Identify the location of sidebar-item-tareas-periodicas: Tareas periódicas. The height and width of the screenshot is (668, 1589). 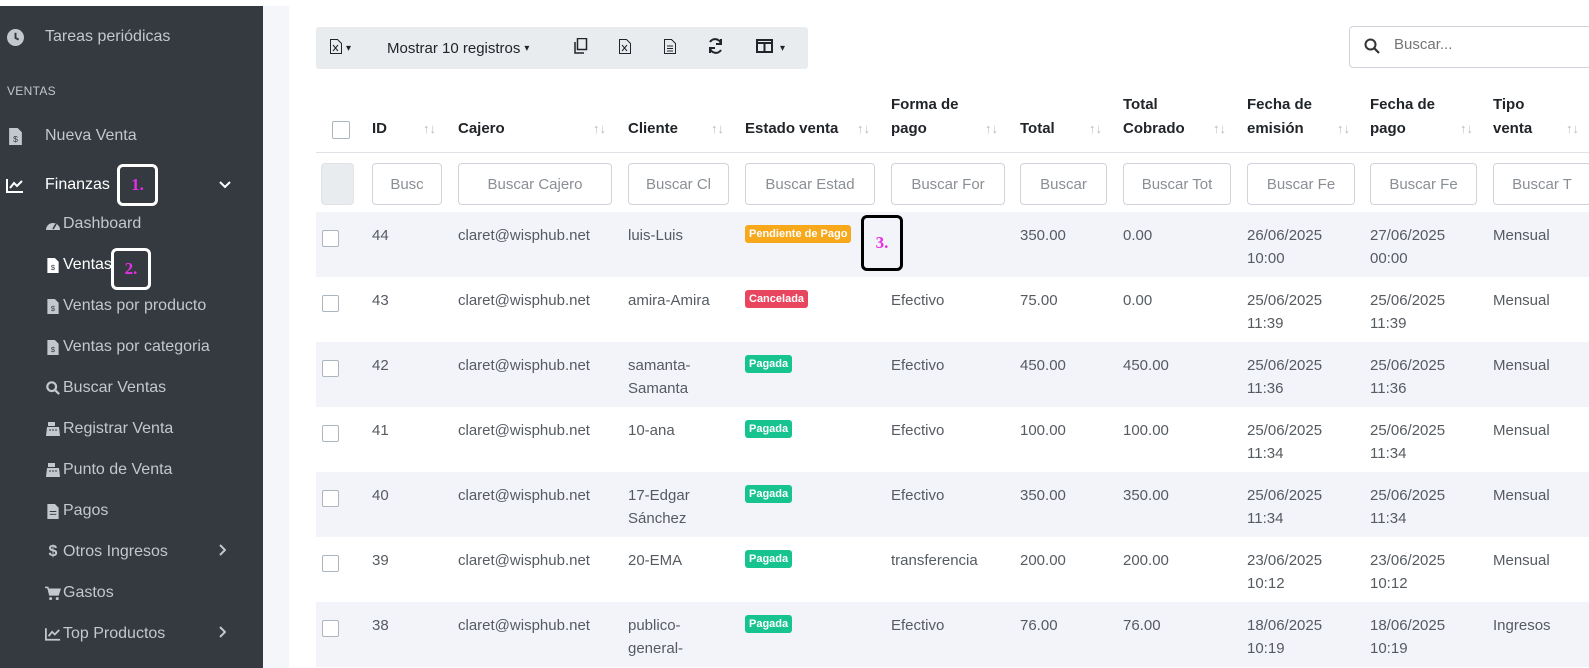
(131, 38).